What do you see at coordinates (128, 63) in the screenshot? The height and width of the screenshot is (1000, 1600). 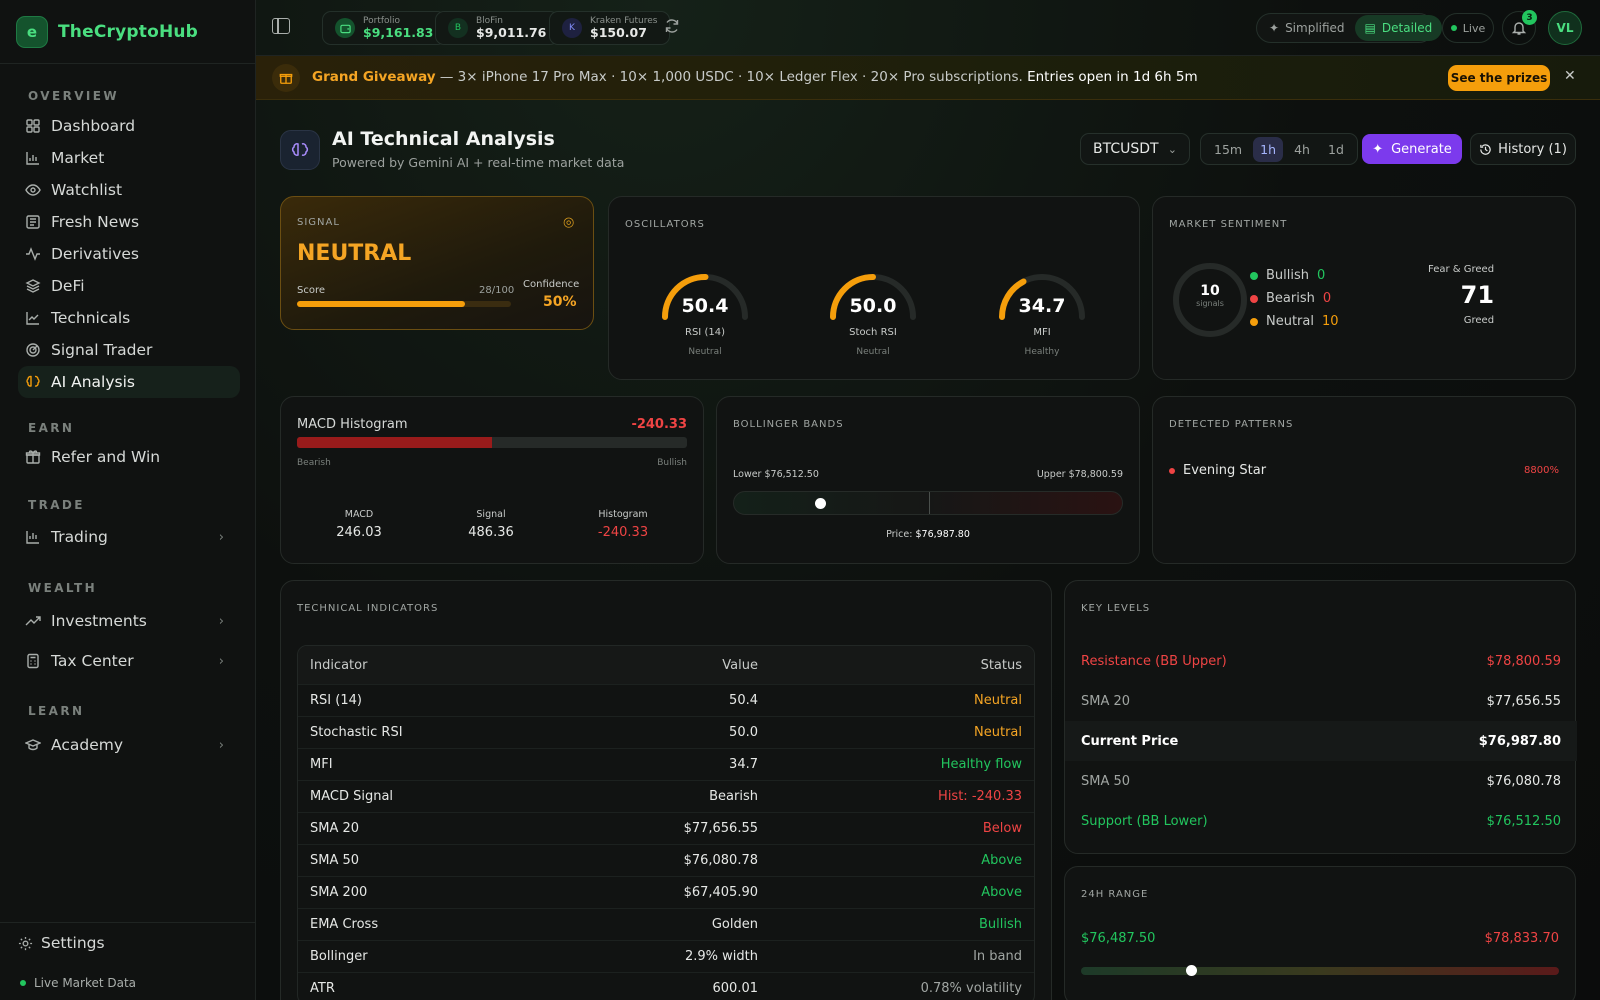 I see `sidebar-divider` at bounding box center [128, 63].